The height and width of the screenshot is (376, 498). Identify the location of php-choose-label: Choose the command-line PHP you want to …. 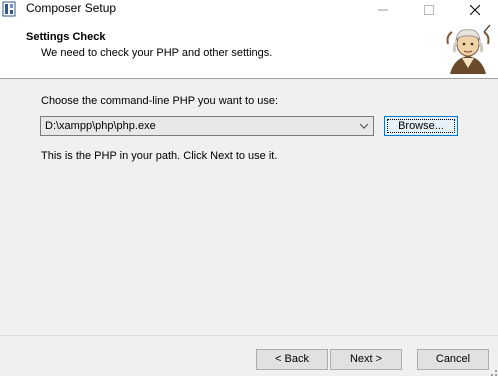
(160, 101).